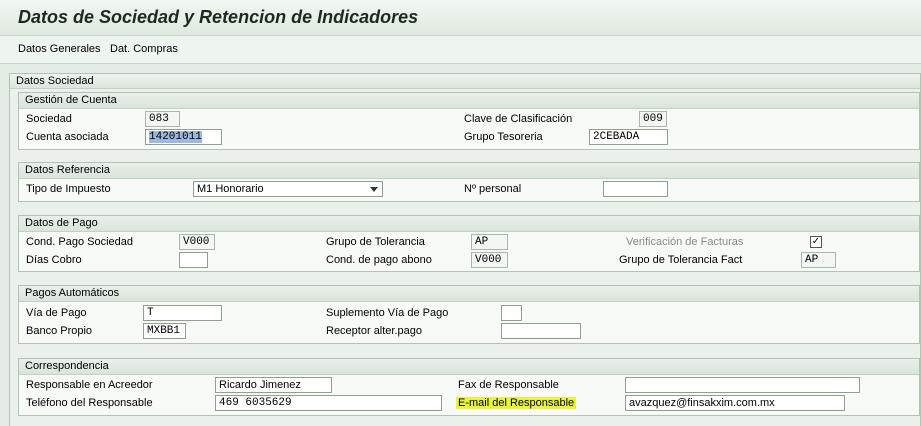 The image size is (921, 426). Describe the element at coordinates (489, 260) in the screenshot. I see `cond-pago-abono-field: V000` at that location.